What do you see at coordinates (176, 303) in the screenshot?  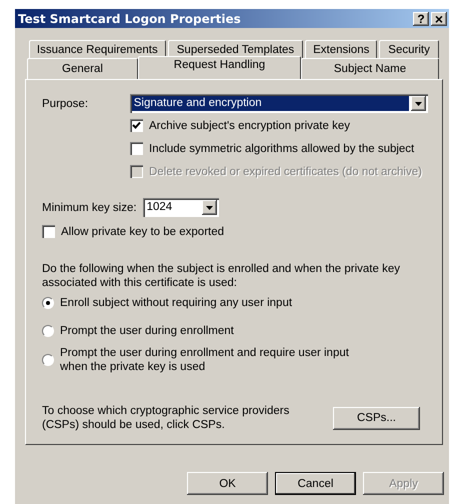 I see `radio-label: Enroll subject without requiring any user input` at bounding box center [176, 303].